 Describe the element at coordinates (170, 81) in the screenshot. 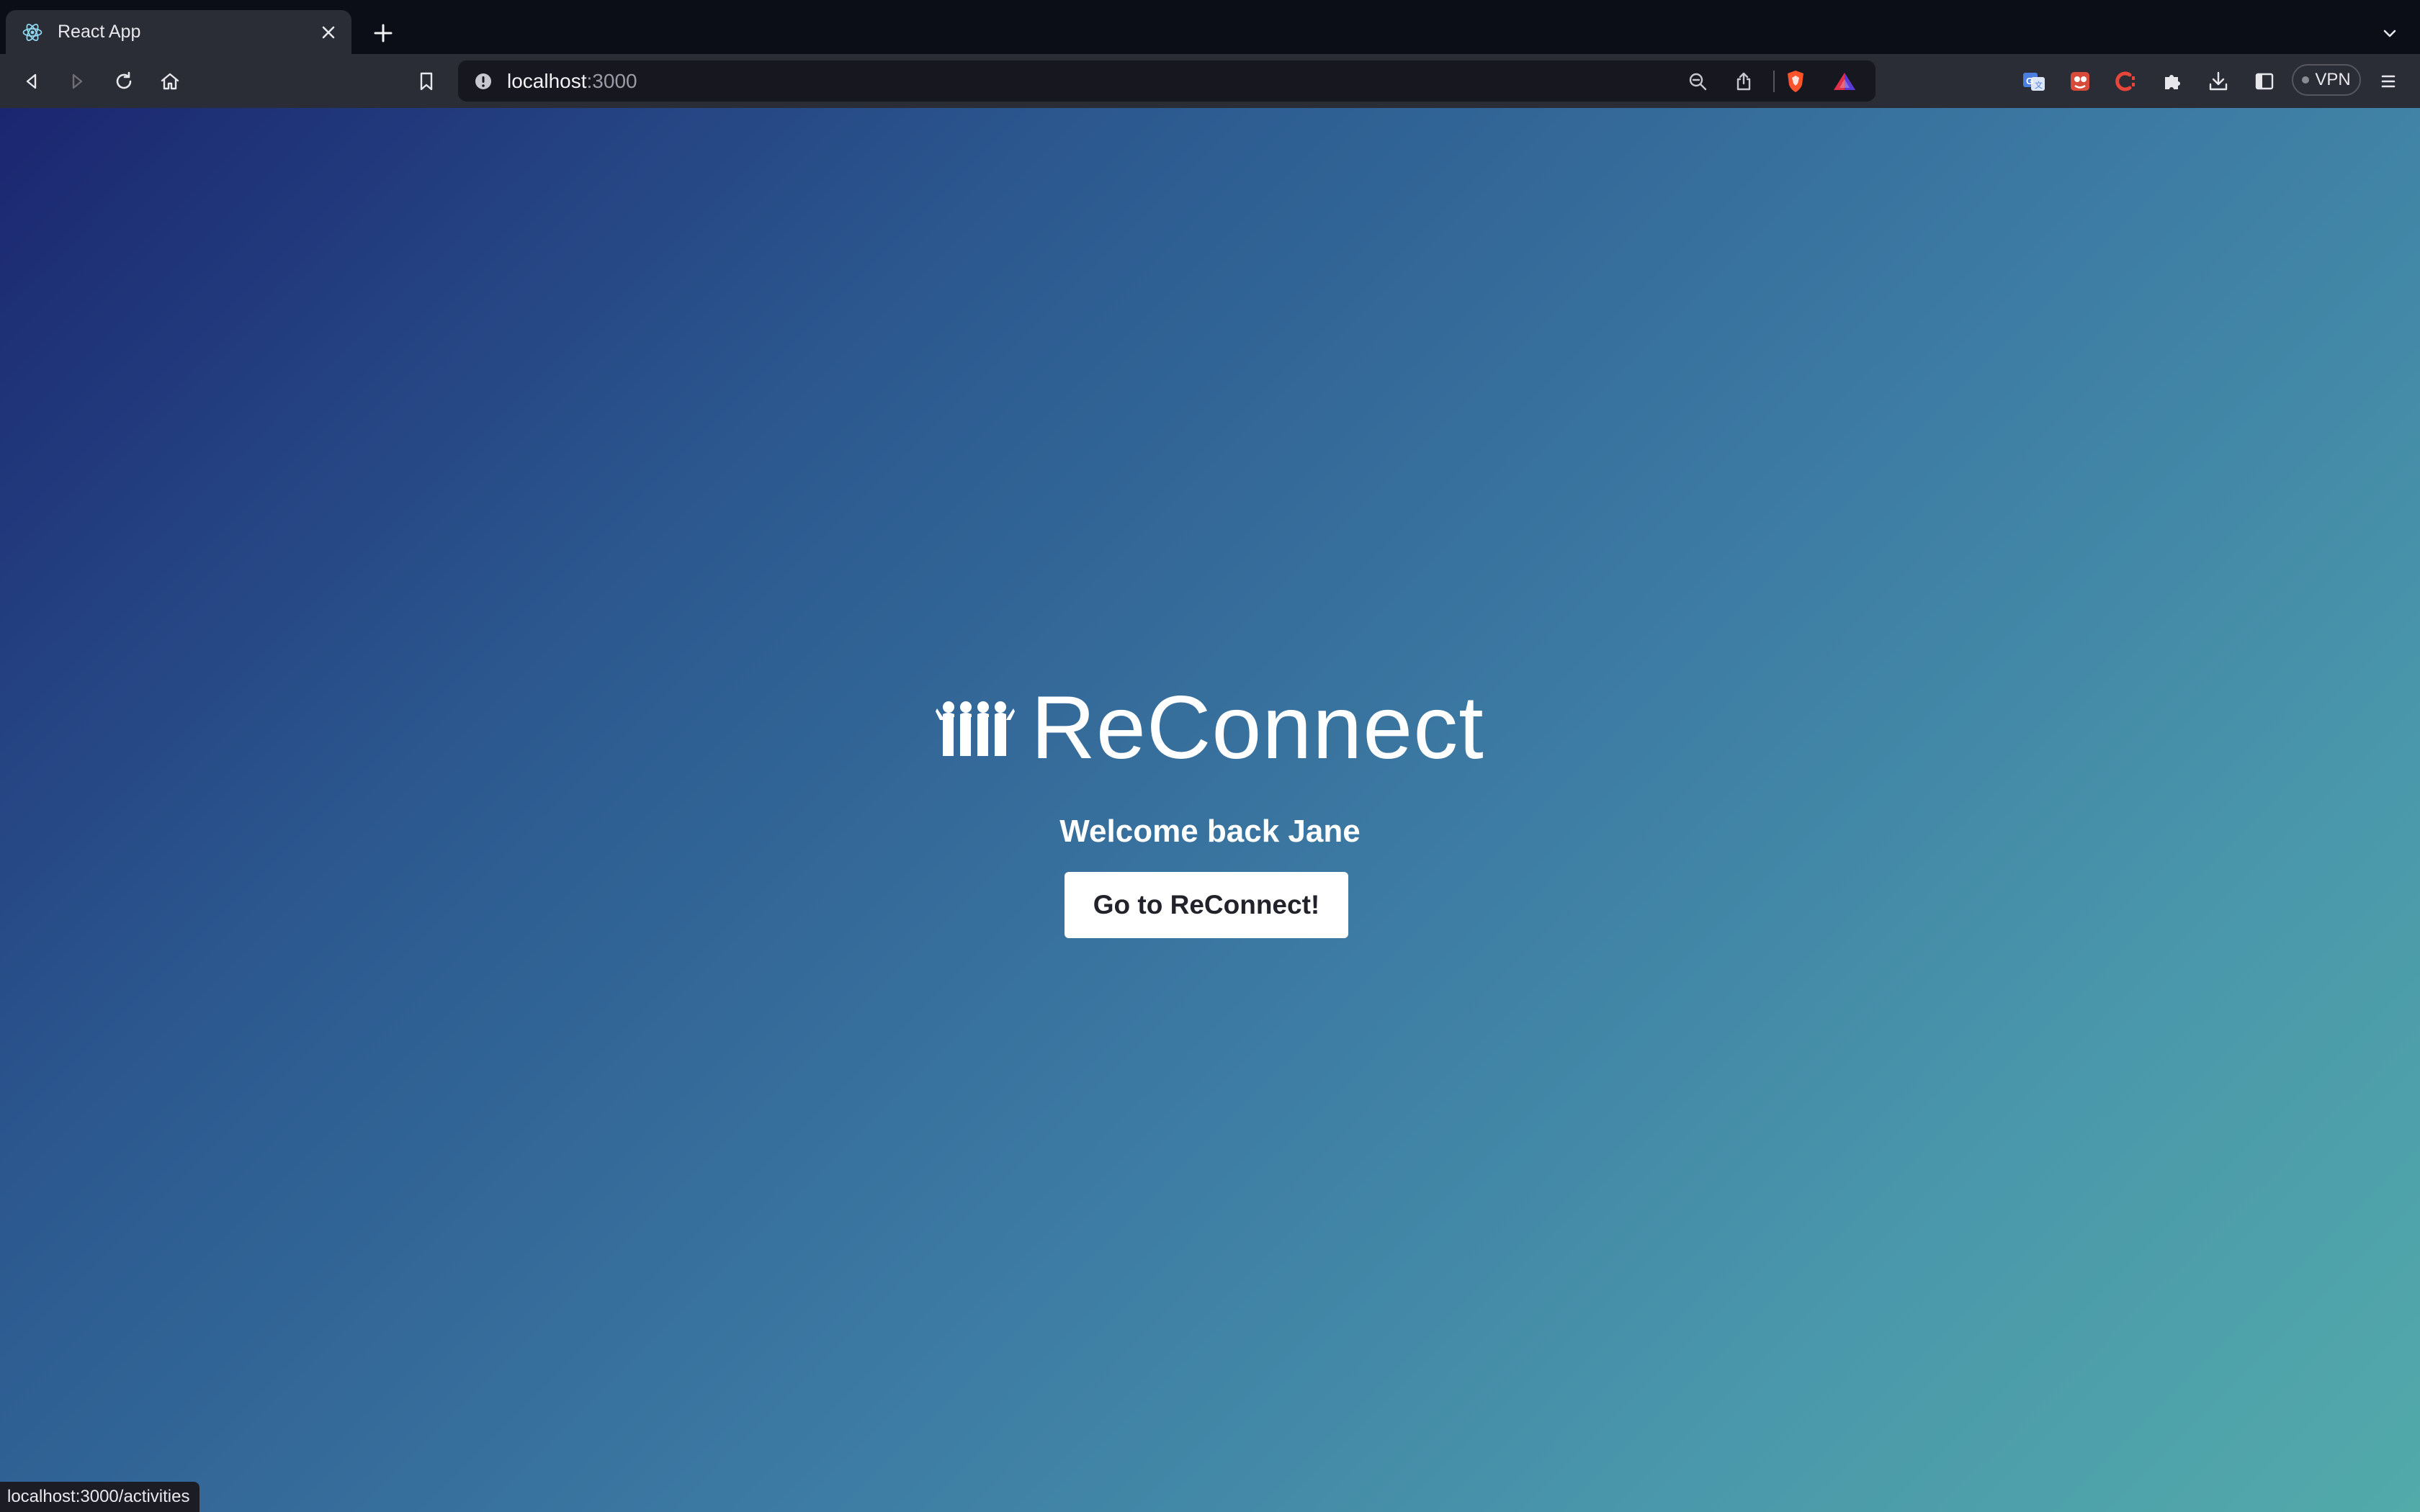

I see `home-icon` at that location.